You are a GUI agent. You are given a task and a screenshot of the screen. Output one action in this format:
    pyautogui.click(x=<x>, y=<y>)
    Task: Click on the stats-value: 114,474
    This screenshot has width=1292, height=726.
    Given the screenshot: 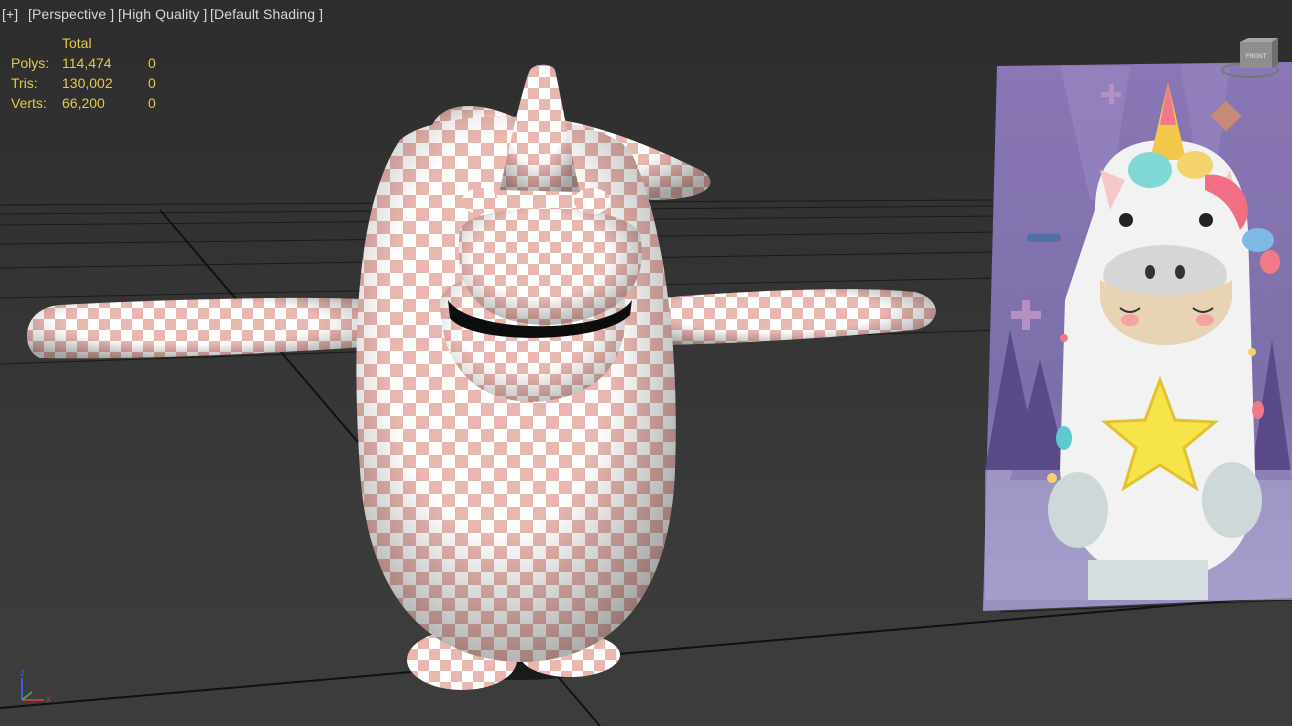 What is the action you would take?
    pyautogui.click(x=87, y=63)
    